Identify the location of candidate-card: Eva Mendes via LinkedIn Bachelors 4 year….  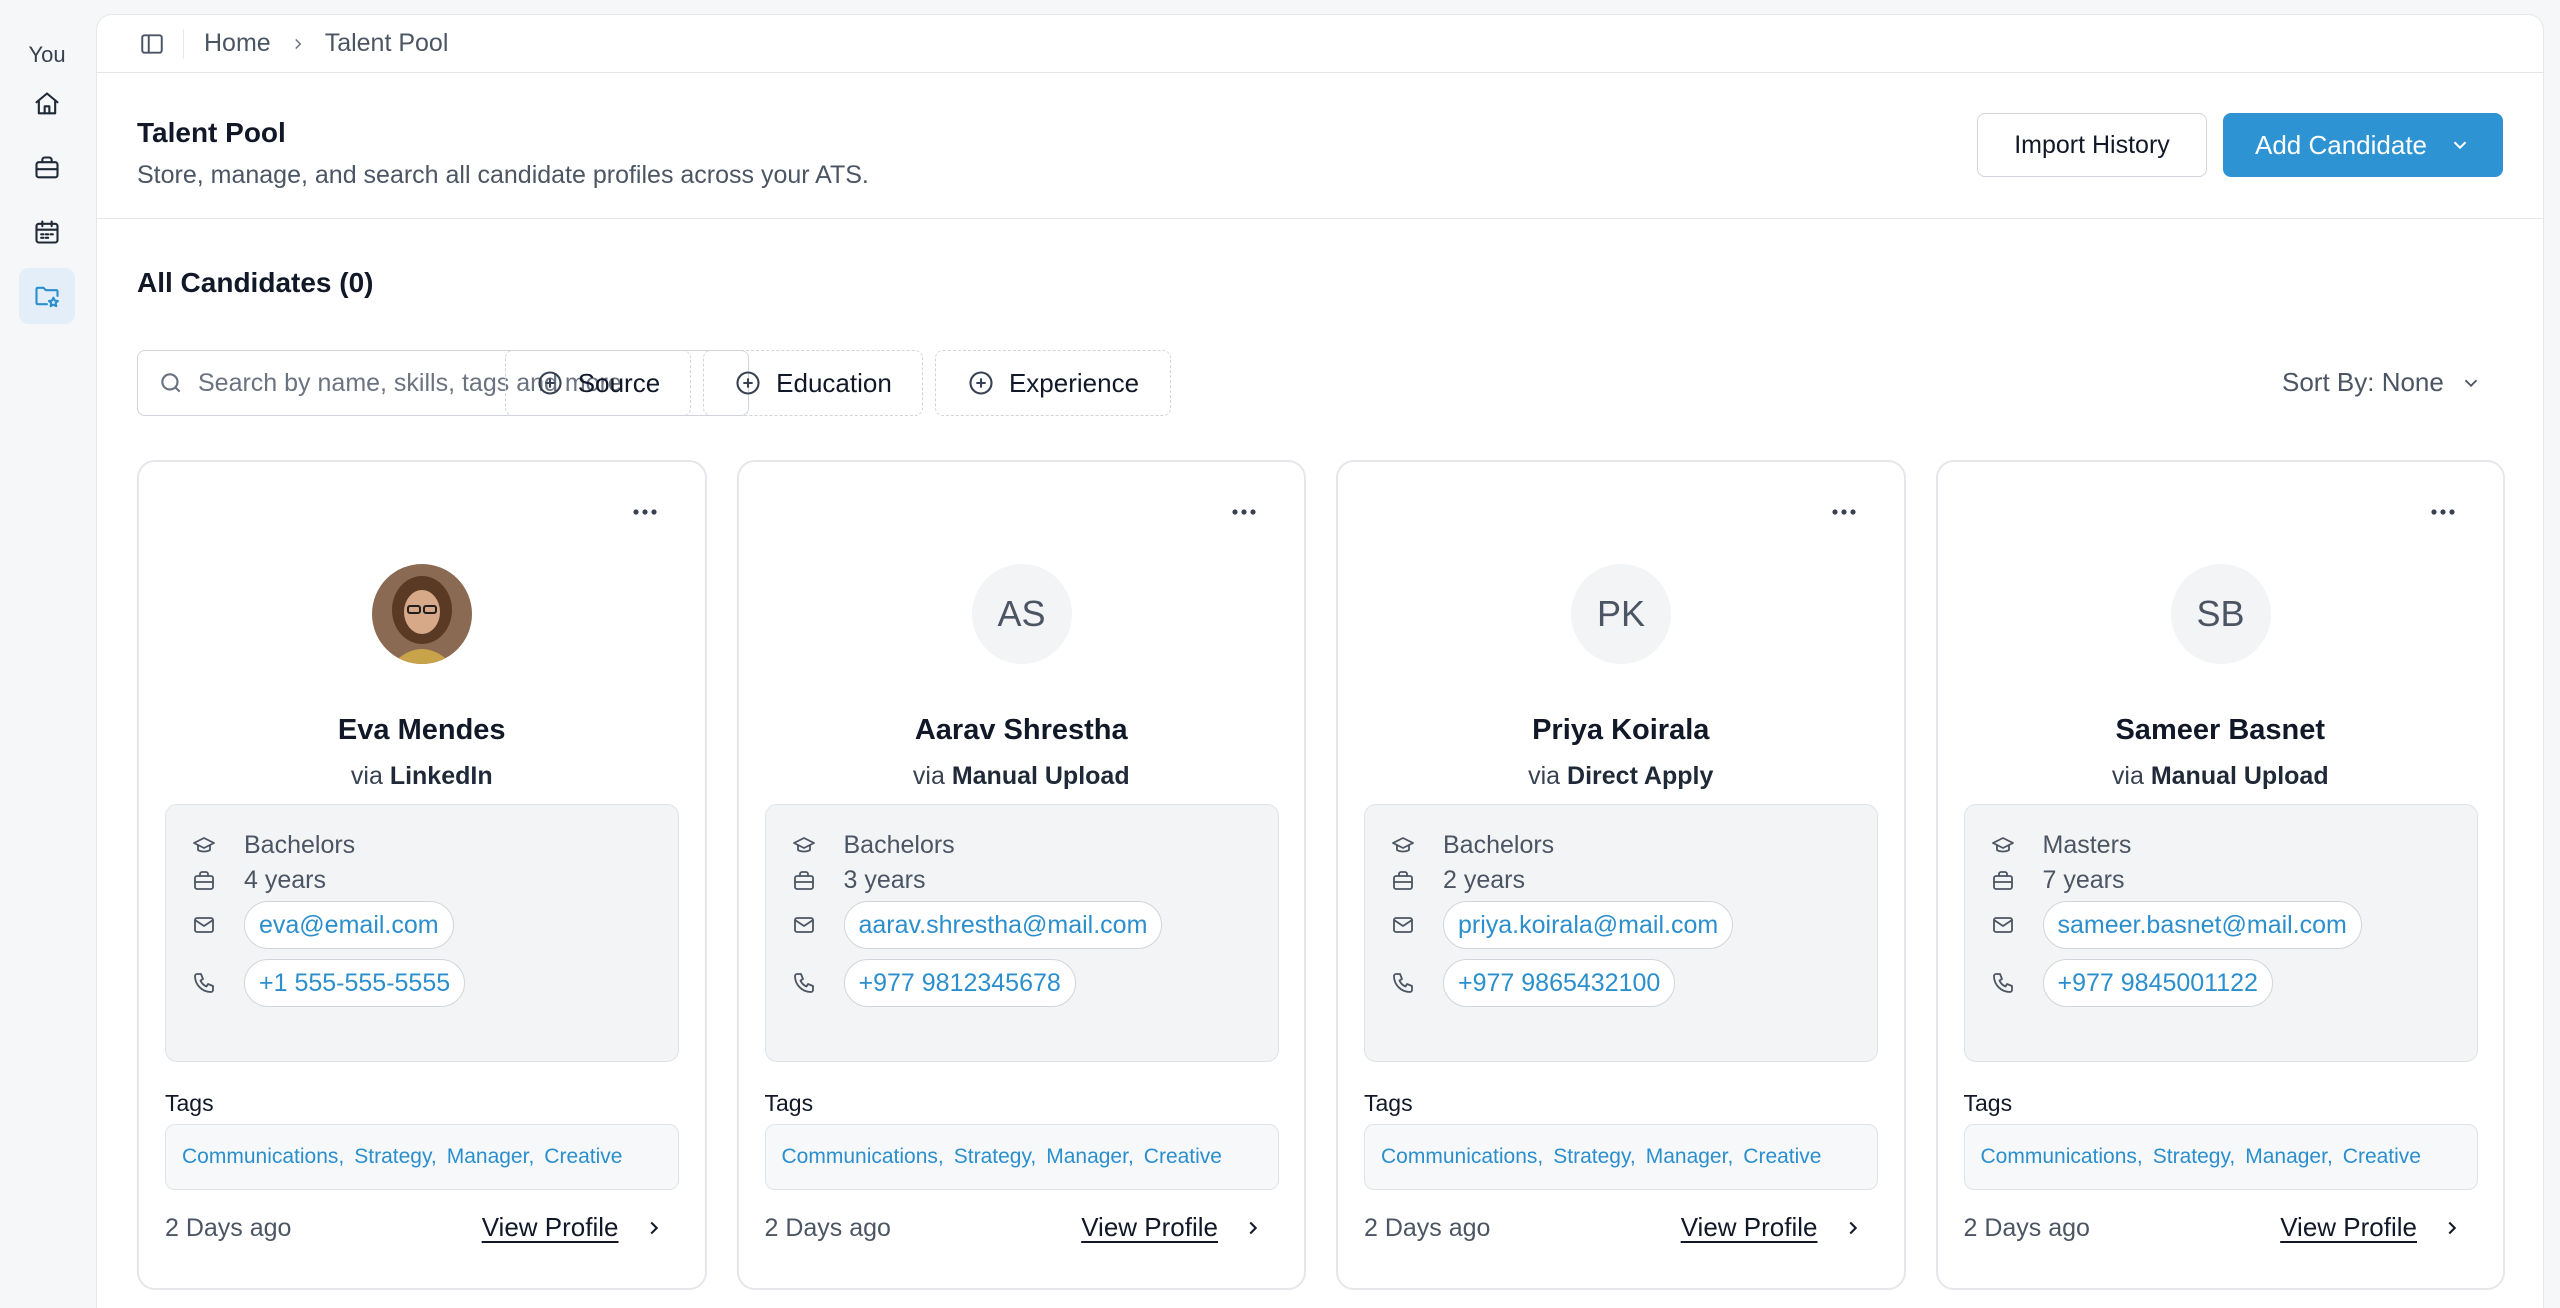
(422, 875).